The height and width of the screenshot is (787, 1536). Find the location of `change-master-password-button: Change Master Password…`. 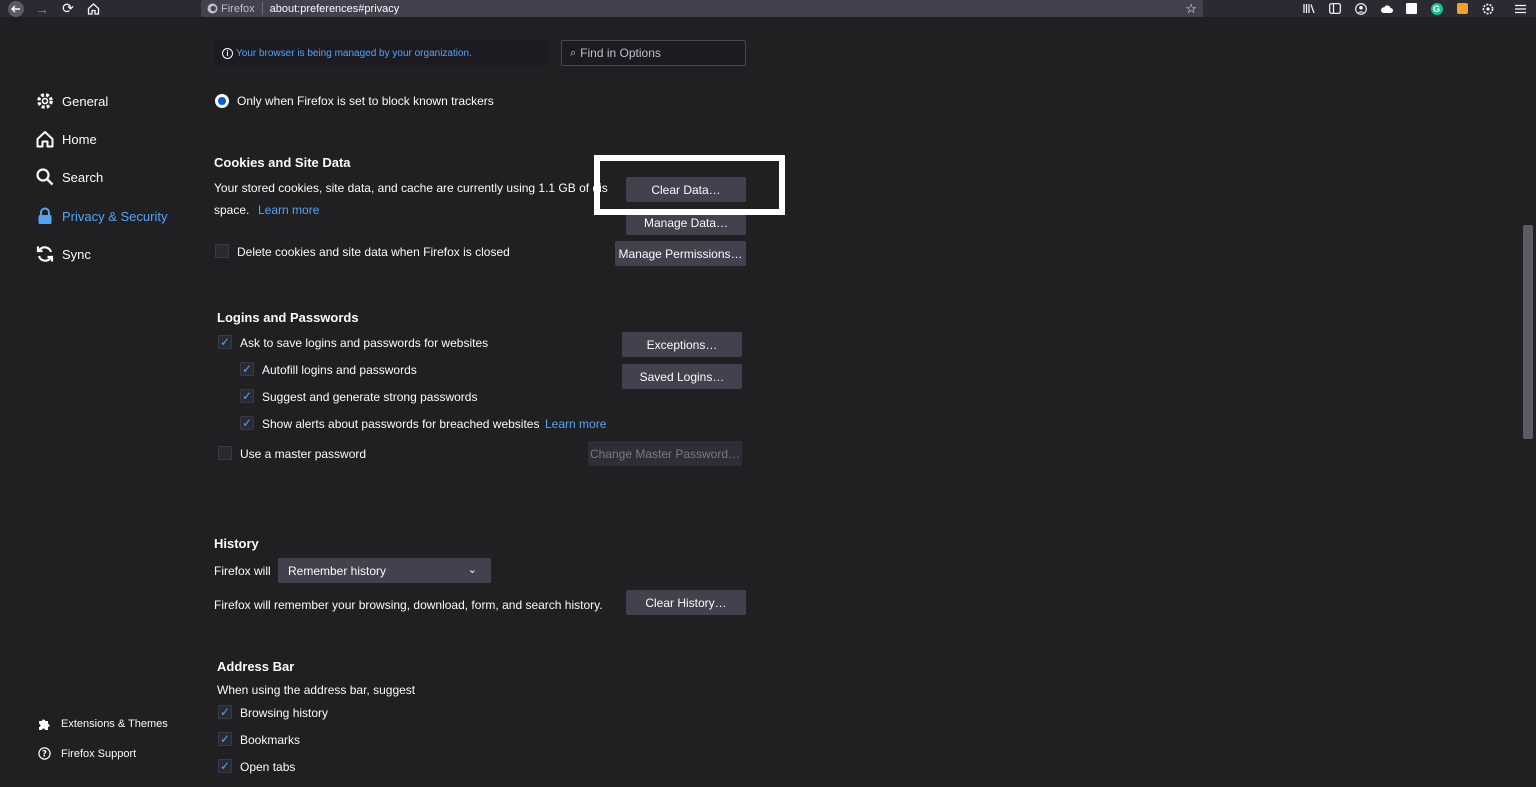

change-master-password-button: Change Master Password… is located at coordinates (665, 453).